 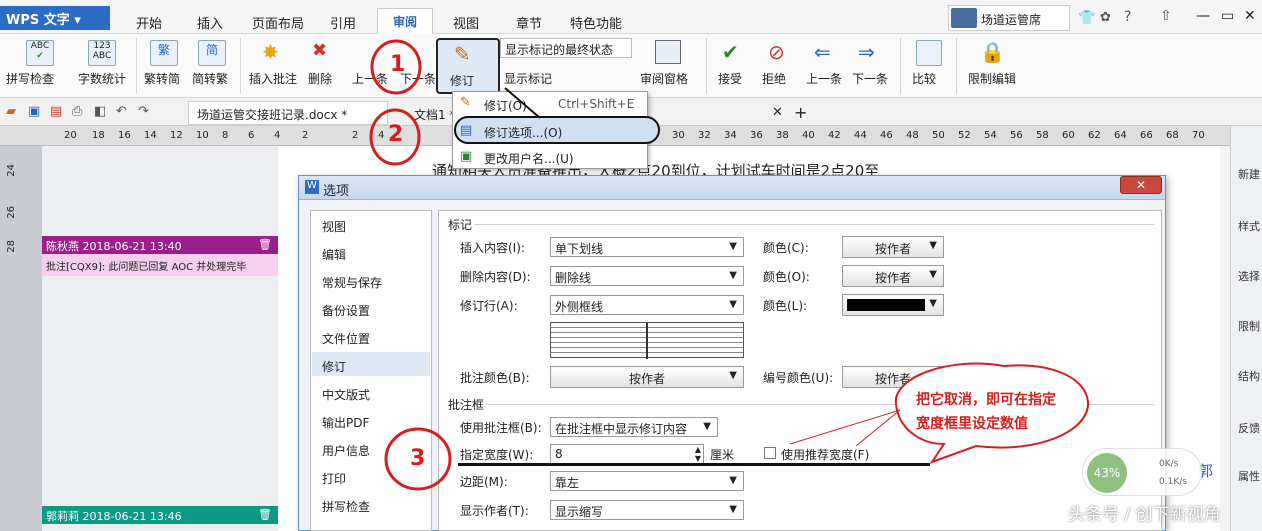 I want to click on step-3-label: 3, so click(x=418, y=458).